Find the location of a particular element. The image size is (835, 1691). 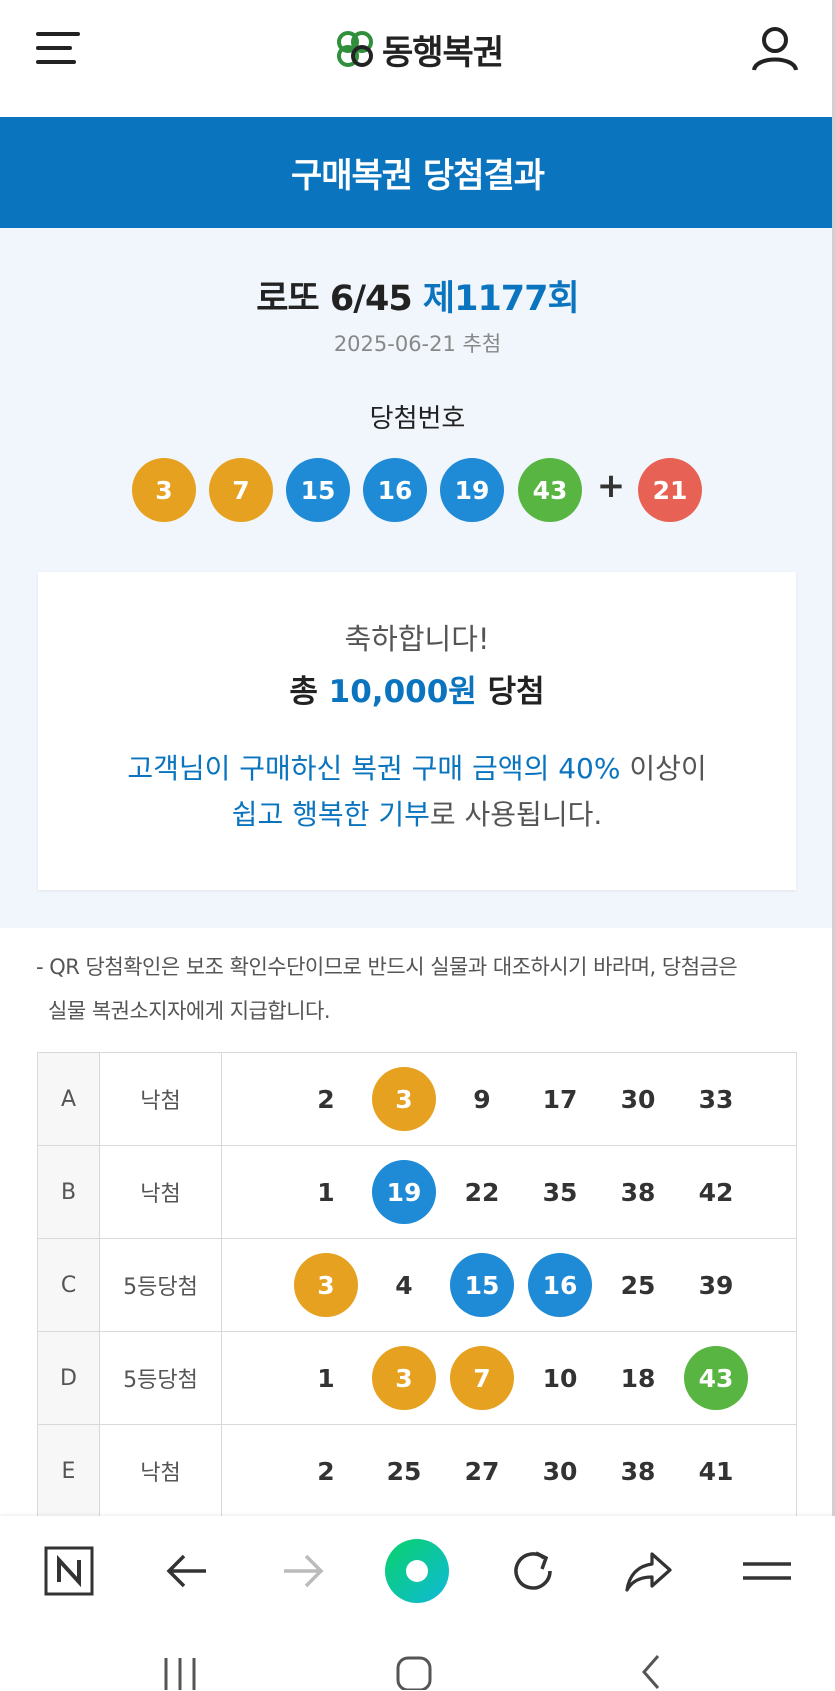

ticket-number: 22 is located at coordinates (482, 1192).